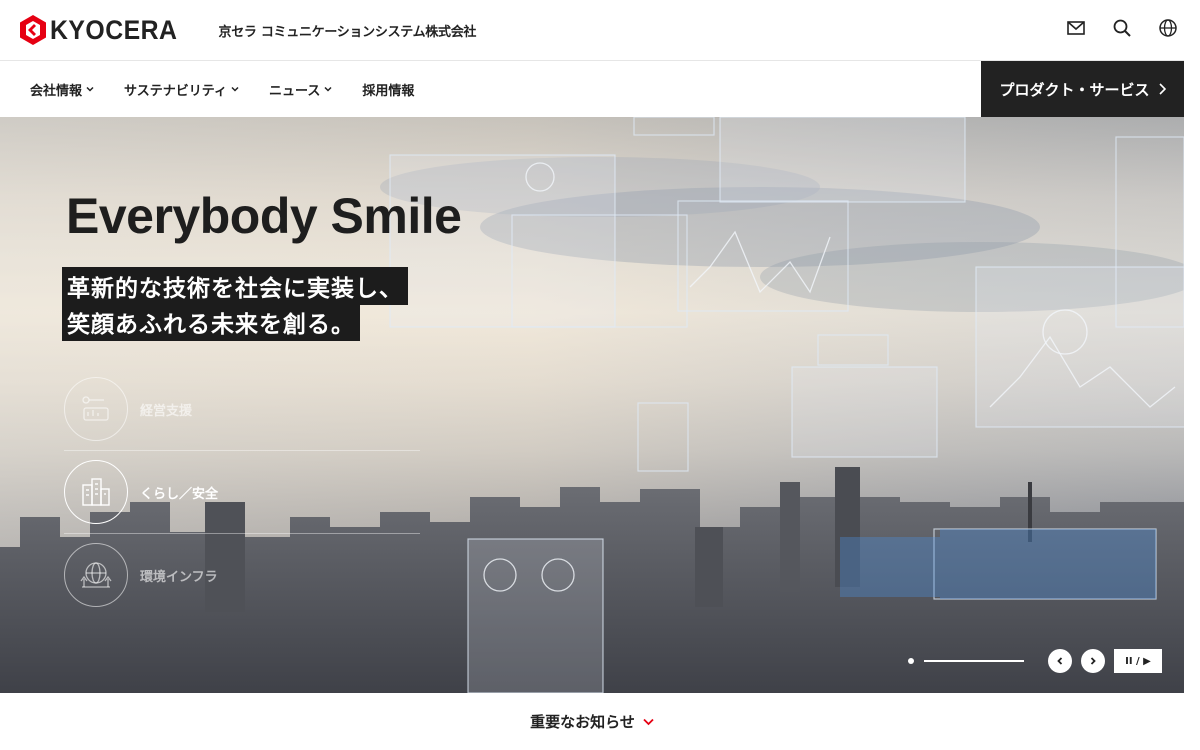 The image size is (1200, 750). Describe the element at coordinates (582, 722) in the screenshot. I see `important-notice-label: 重要なお知らせ` at that location.